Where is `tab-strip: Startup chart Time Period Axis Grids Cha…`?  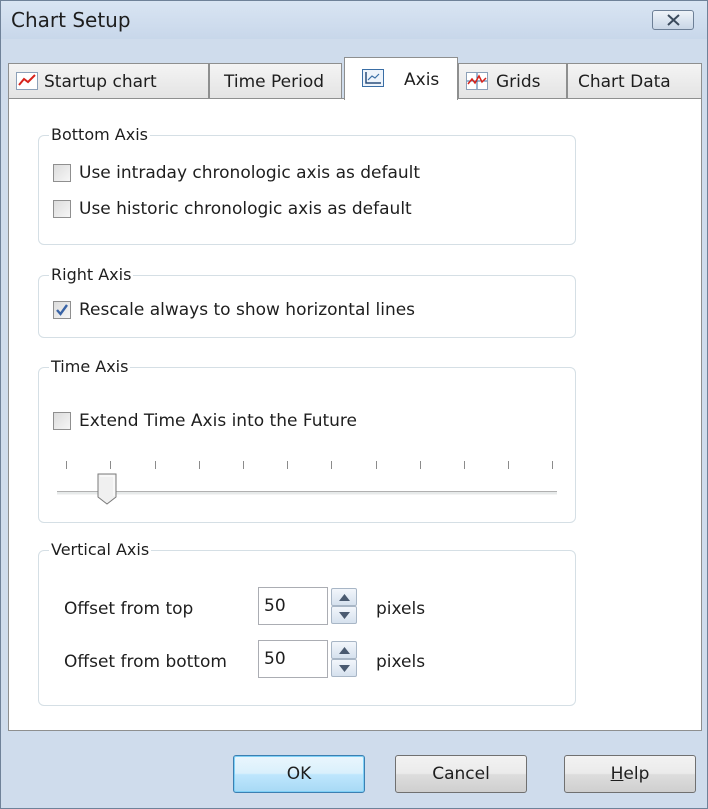 tab-strip: Startup chart Time Period Axis Grids Cha… is located at coordinates (355, 78).